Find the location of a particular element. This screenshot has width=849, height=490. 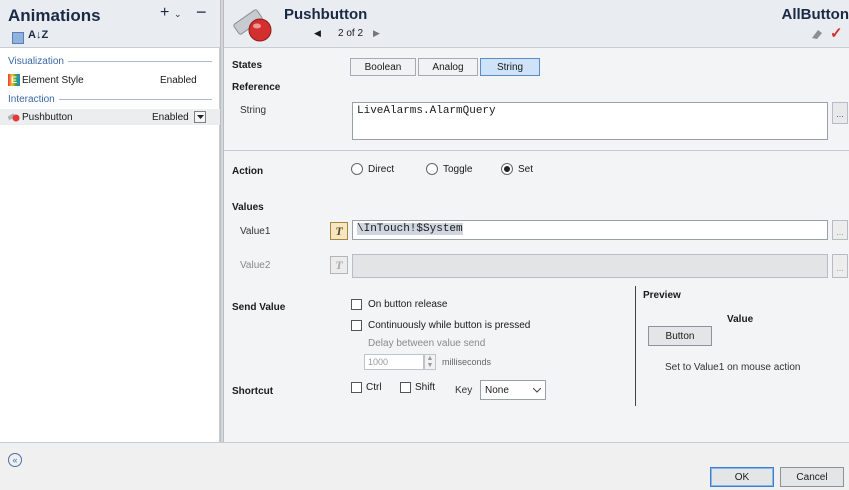

action-label: Action is located at coordinates (248, 171).